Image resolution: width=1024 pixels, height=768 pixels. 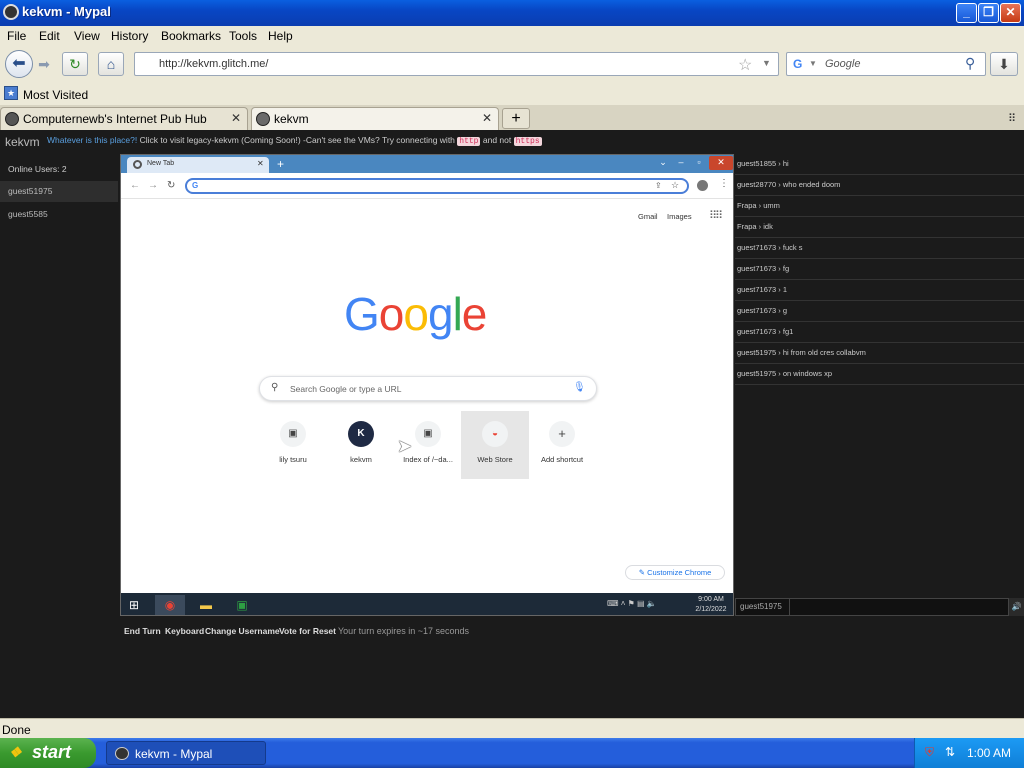 What do you see at coordinates (663, 163) in the screenshot?
I see `chrome-tab-search-icon: ⌄` at bounding box center [663, 163].